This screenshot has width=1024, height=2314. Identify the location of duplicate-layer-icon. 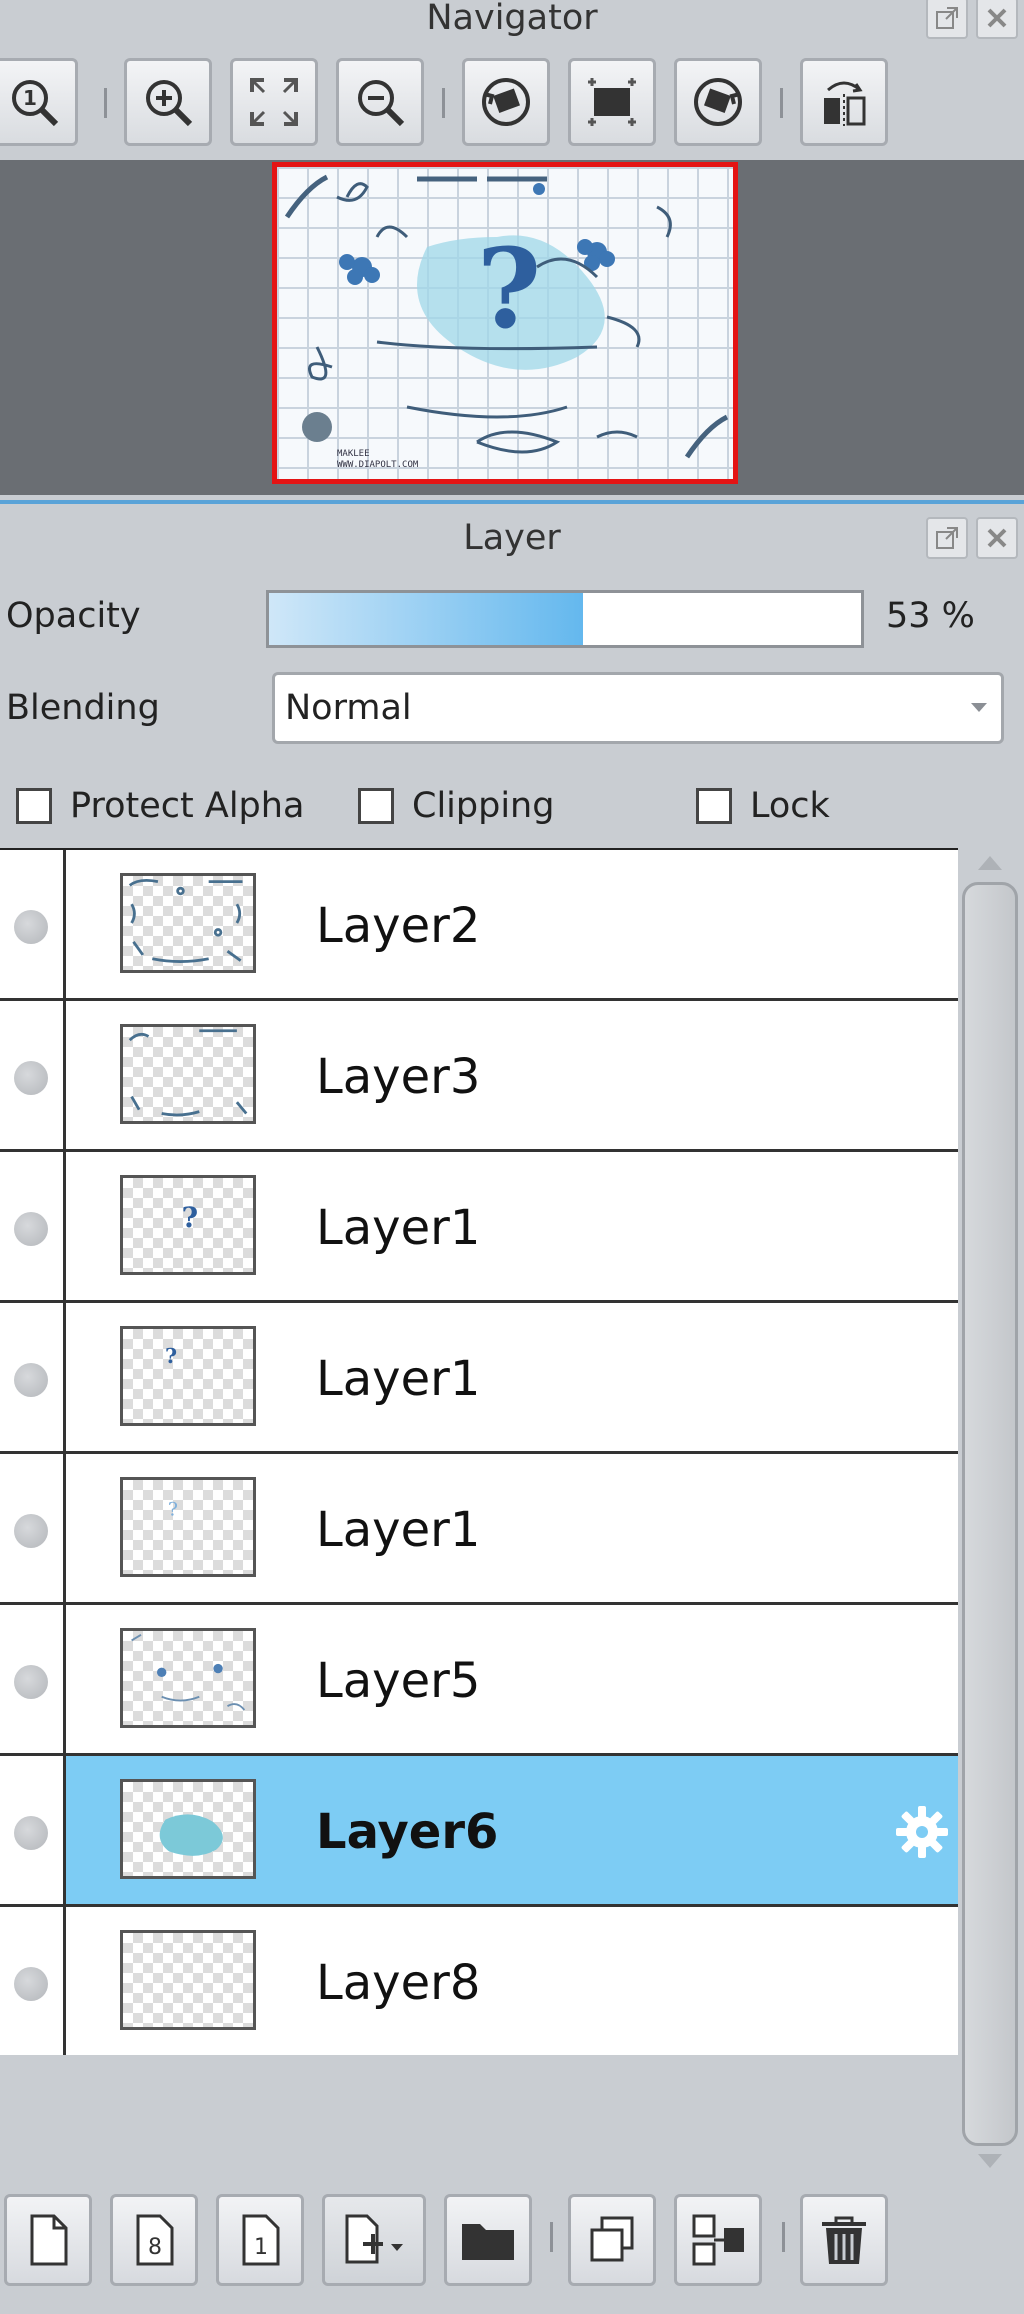
(612, 2239).